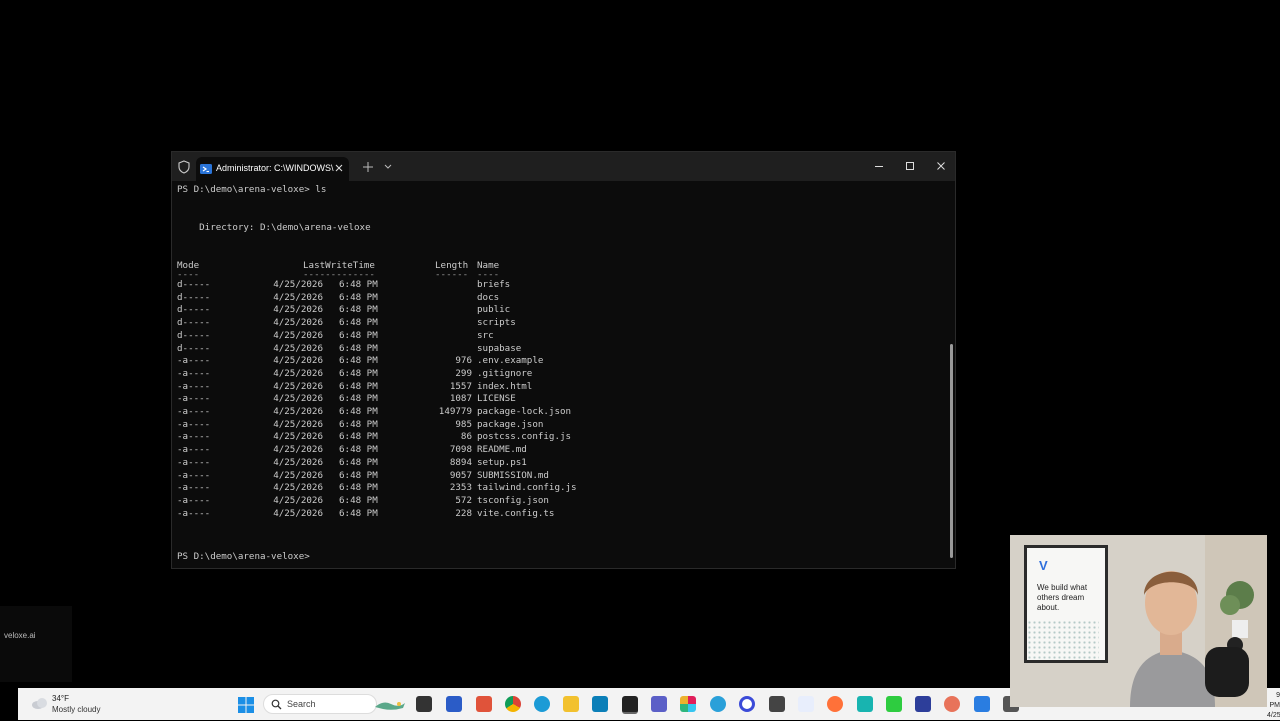 This screenshot has width=1280, height=721. Describe the element at coordinates (463, 424) in the screenshot. I see `entry-length: 985` at that location.